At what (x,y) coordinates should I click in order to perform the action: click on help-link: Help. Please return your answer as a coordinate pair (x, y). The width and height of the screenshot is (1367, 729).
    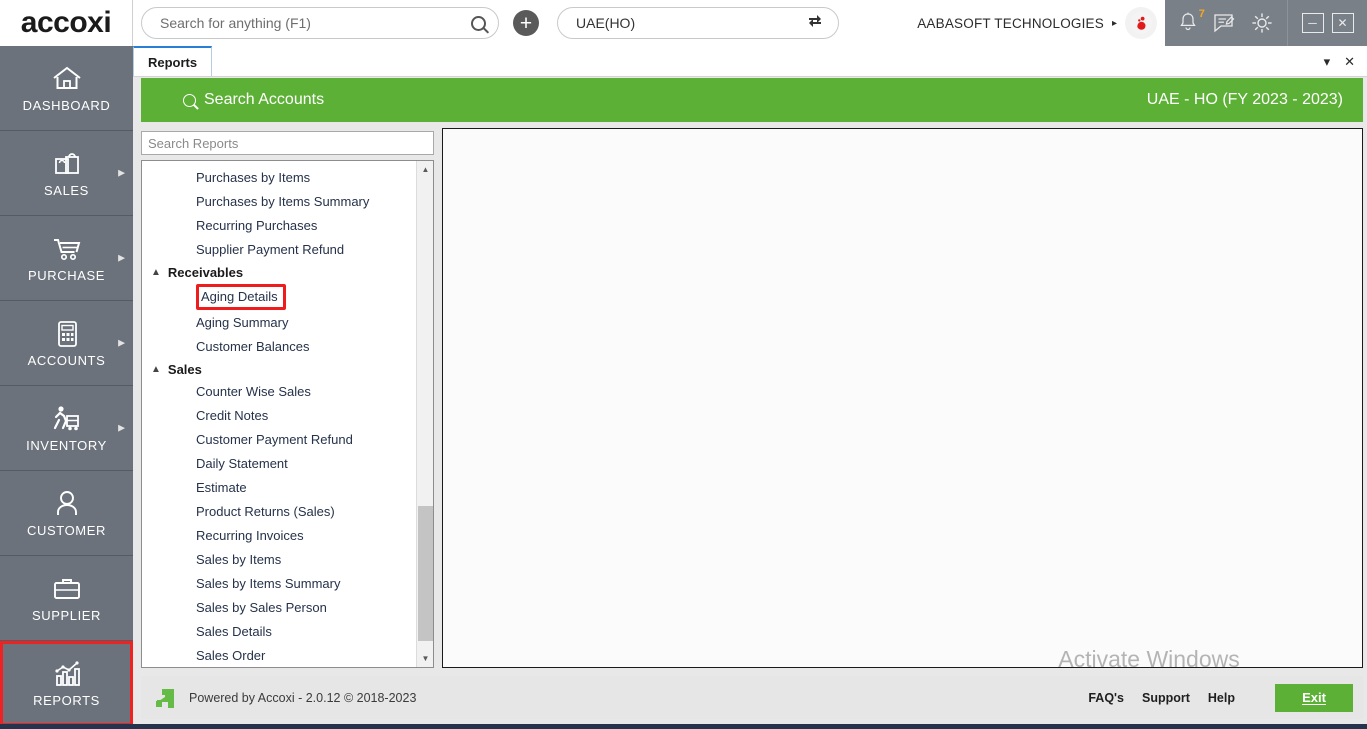
    Looking at the image, I should click on (1221, 698).